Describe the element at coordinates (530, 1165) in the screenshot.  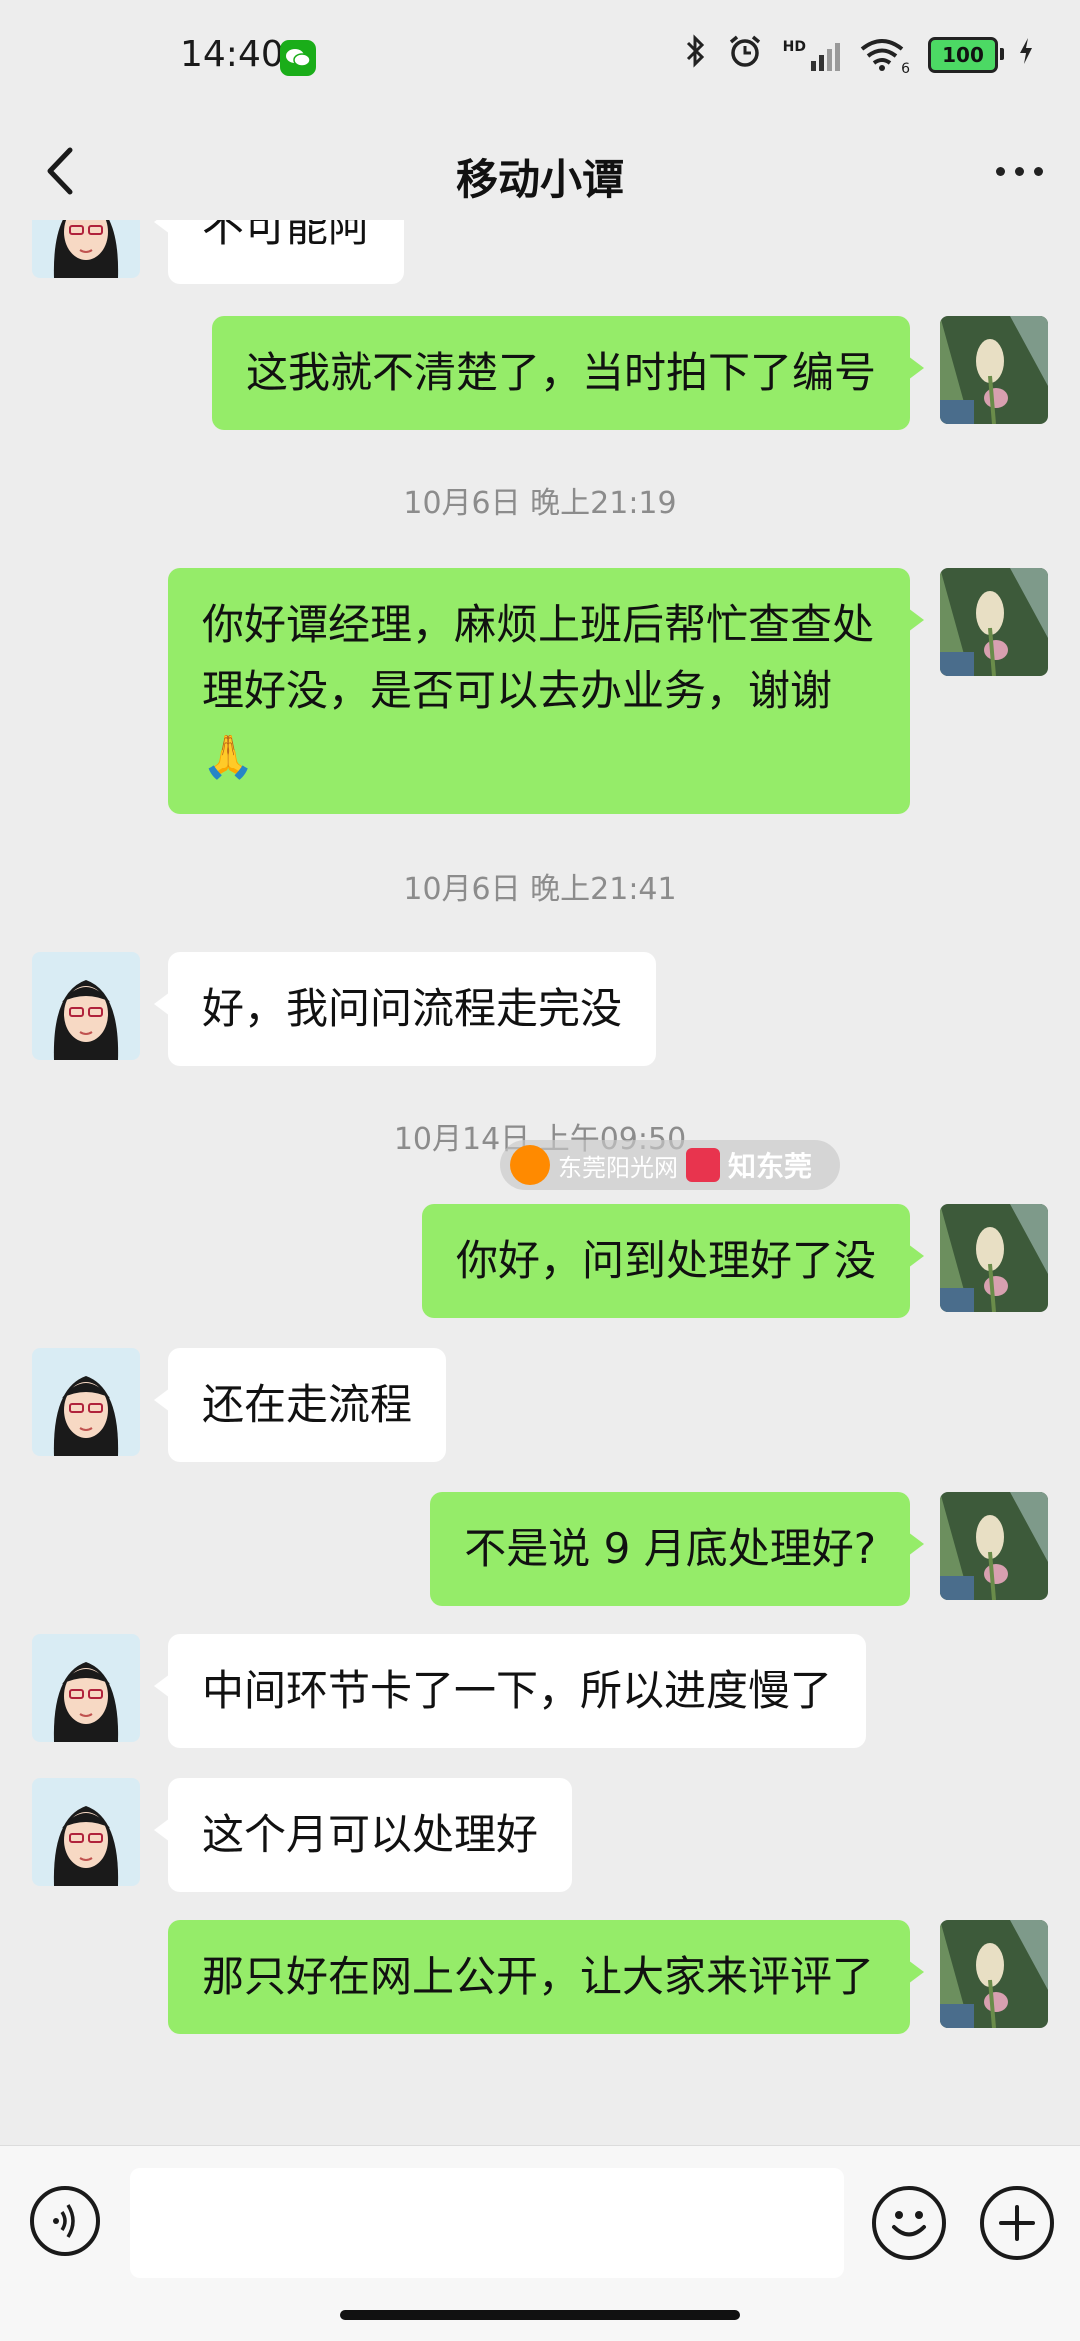
I see `watermark-logo-icon` at that location.